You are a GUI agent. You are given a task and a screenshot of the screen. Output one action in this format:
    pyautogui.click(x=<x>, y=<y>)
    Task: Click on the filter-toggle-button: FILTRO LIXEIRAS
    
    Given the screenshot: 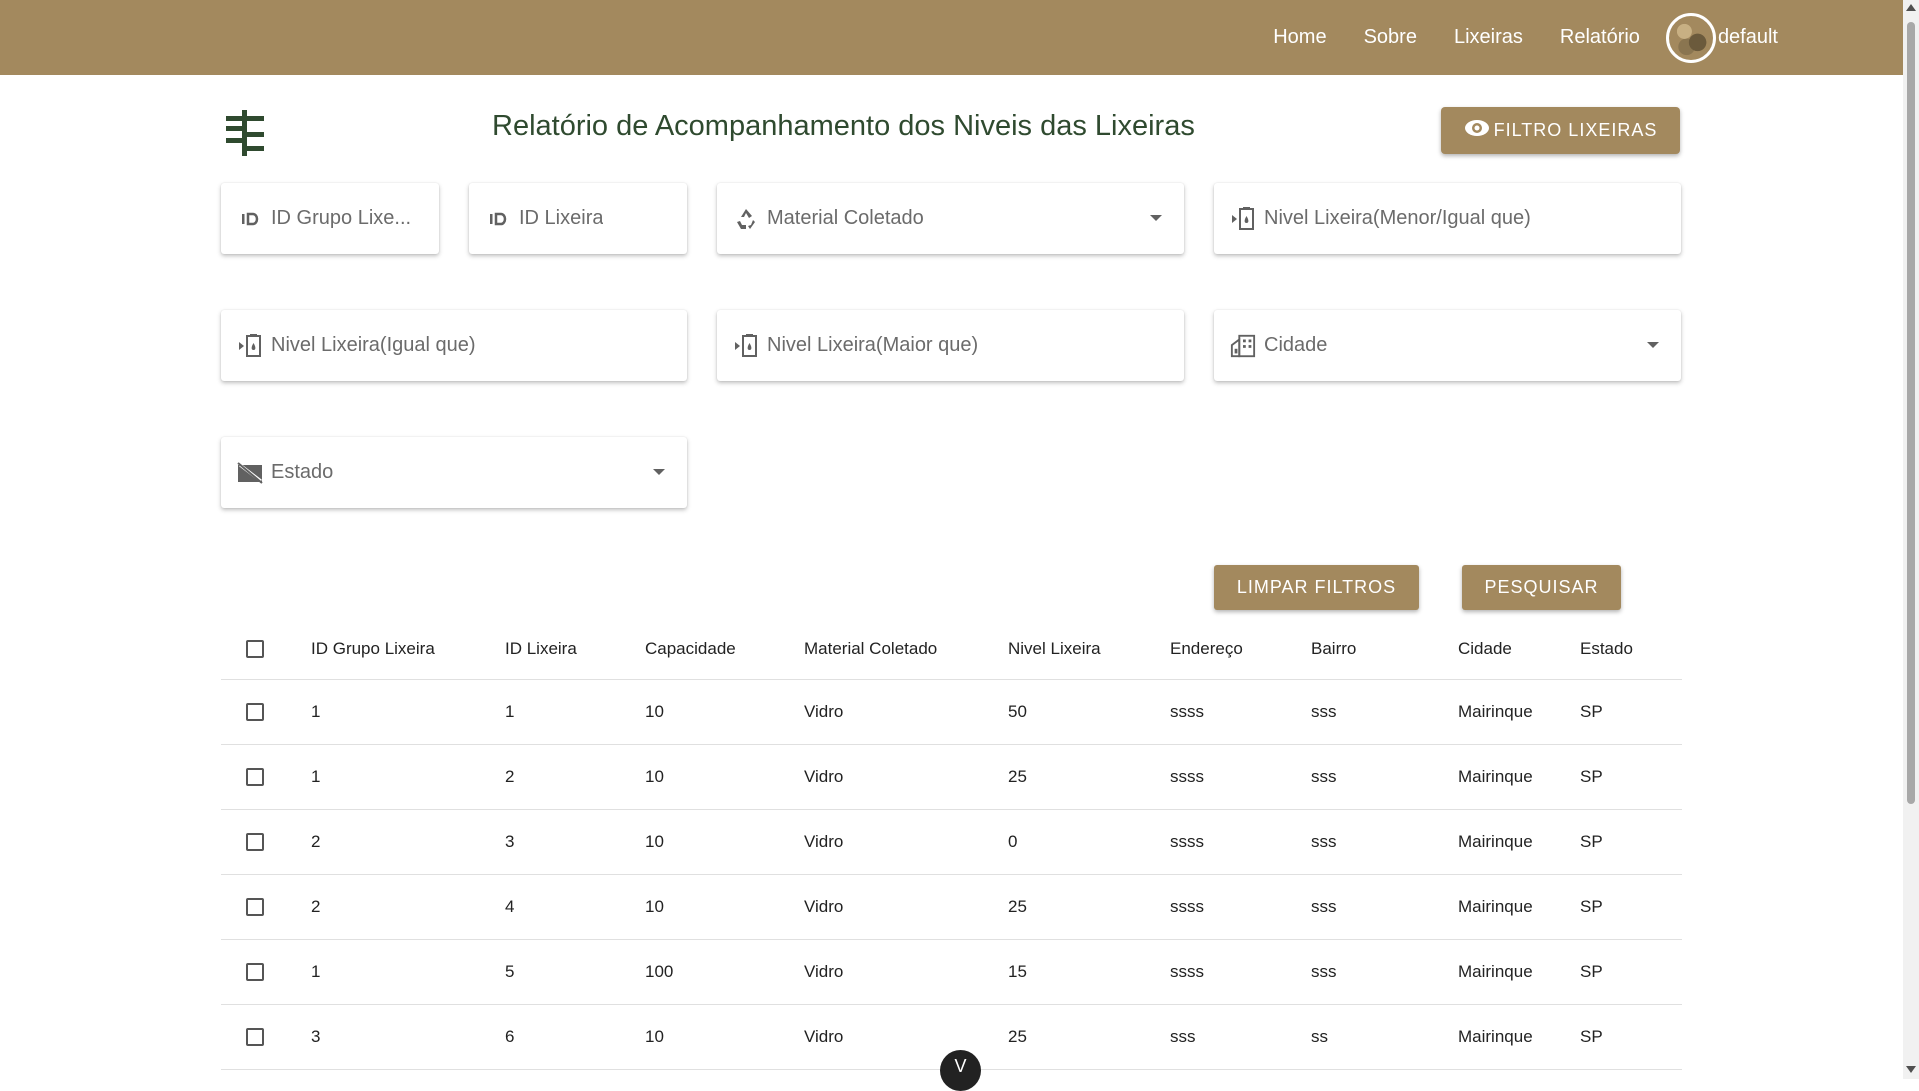 What is the action you would take?
    pyautogui.click(x=1560, y=130)
    